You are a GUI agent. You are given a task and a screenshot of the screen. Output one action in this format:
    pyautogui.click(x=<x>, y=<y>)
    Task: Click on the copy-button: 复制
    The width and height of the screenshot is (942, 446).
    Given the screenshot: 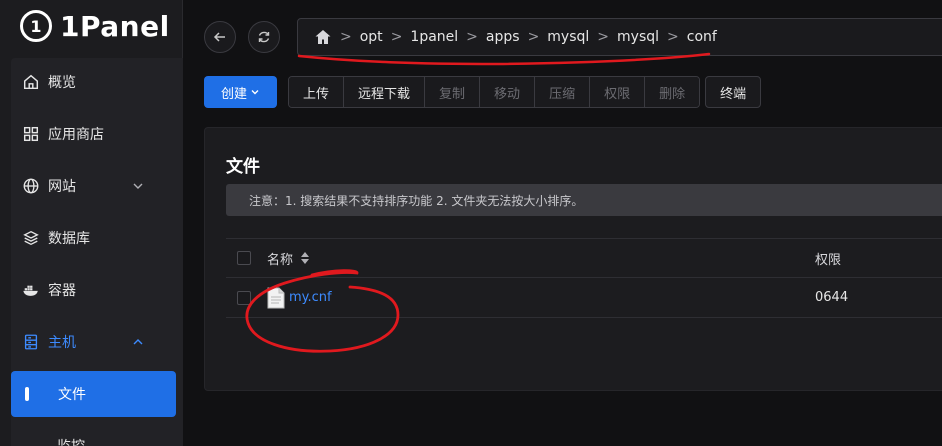 What is the action you would take?
    pyautogui.click(x=453, y=92)
    